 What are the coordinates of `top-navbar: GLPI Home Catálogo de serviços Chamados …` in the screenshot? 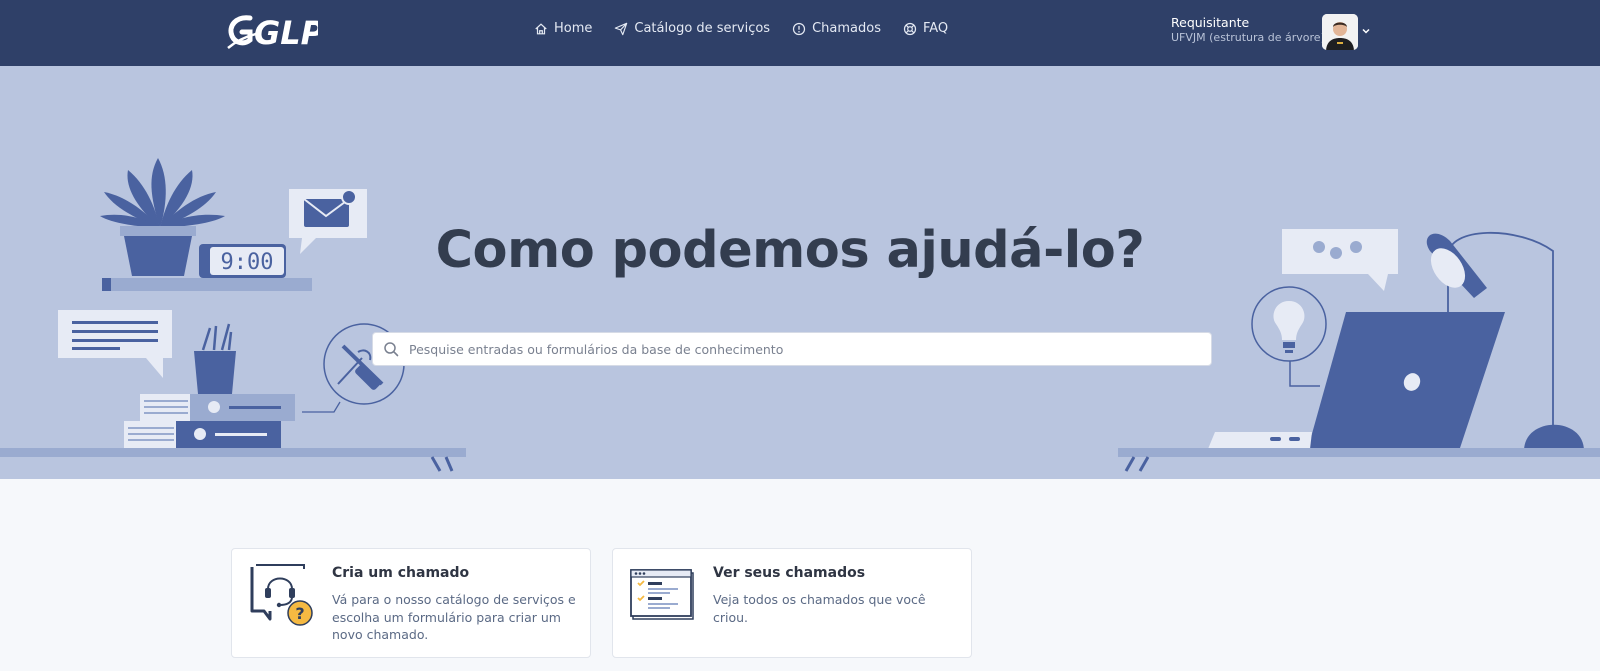 It's located at (800, 33).